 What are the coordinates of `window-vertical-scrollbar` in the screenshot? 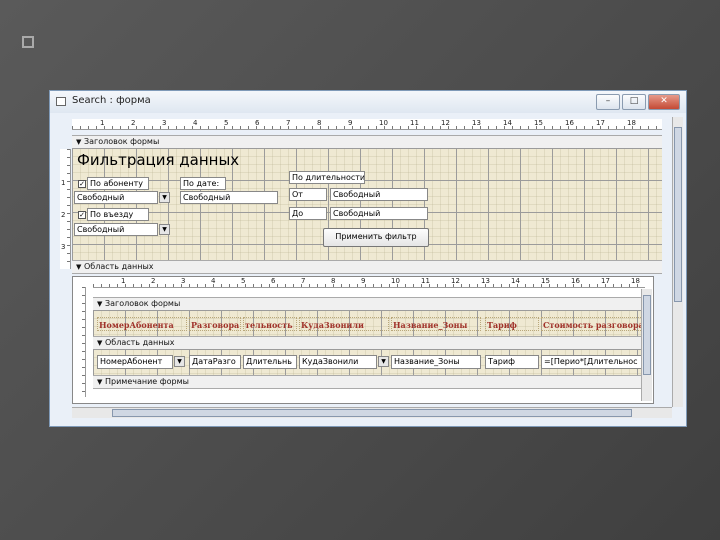 It's located at (677, 262).